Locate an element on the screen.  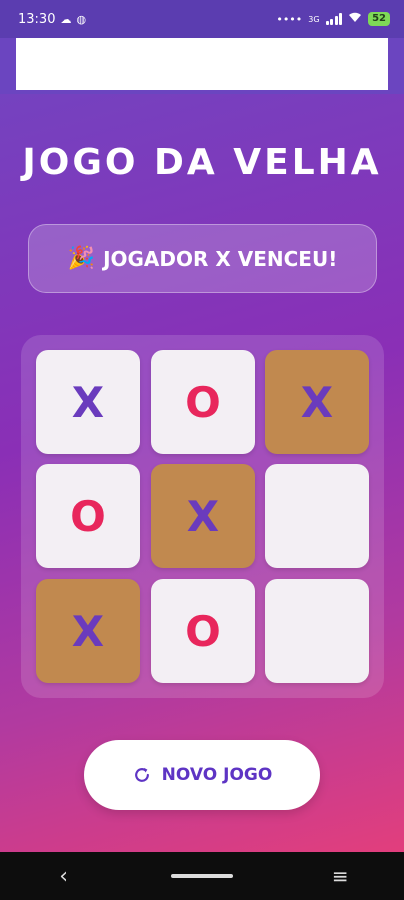
board-cell-2: X is located at coordinates (317, 402).